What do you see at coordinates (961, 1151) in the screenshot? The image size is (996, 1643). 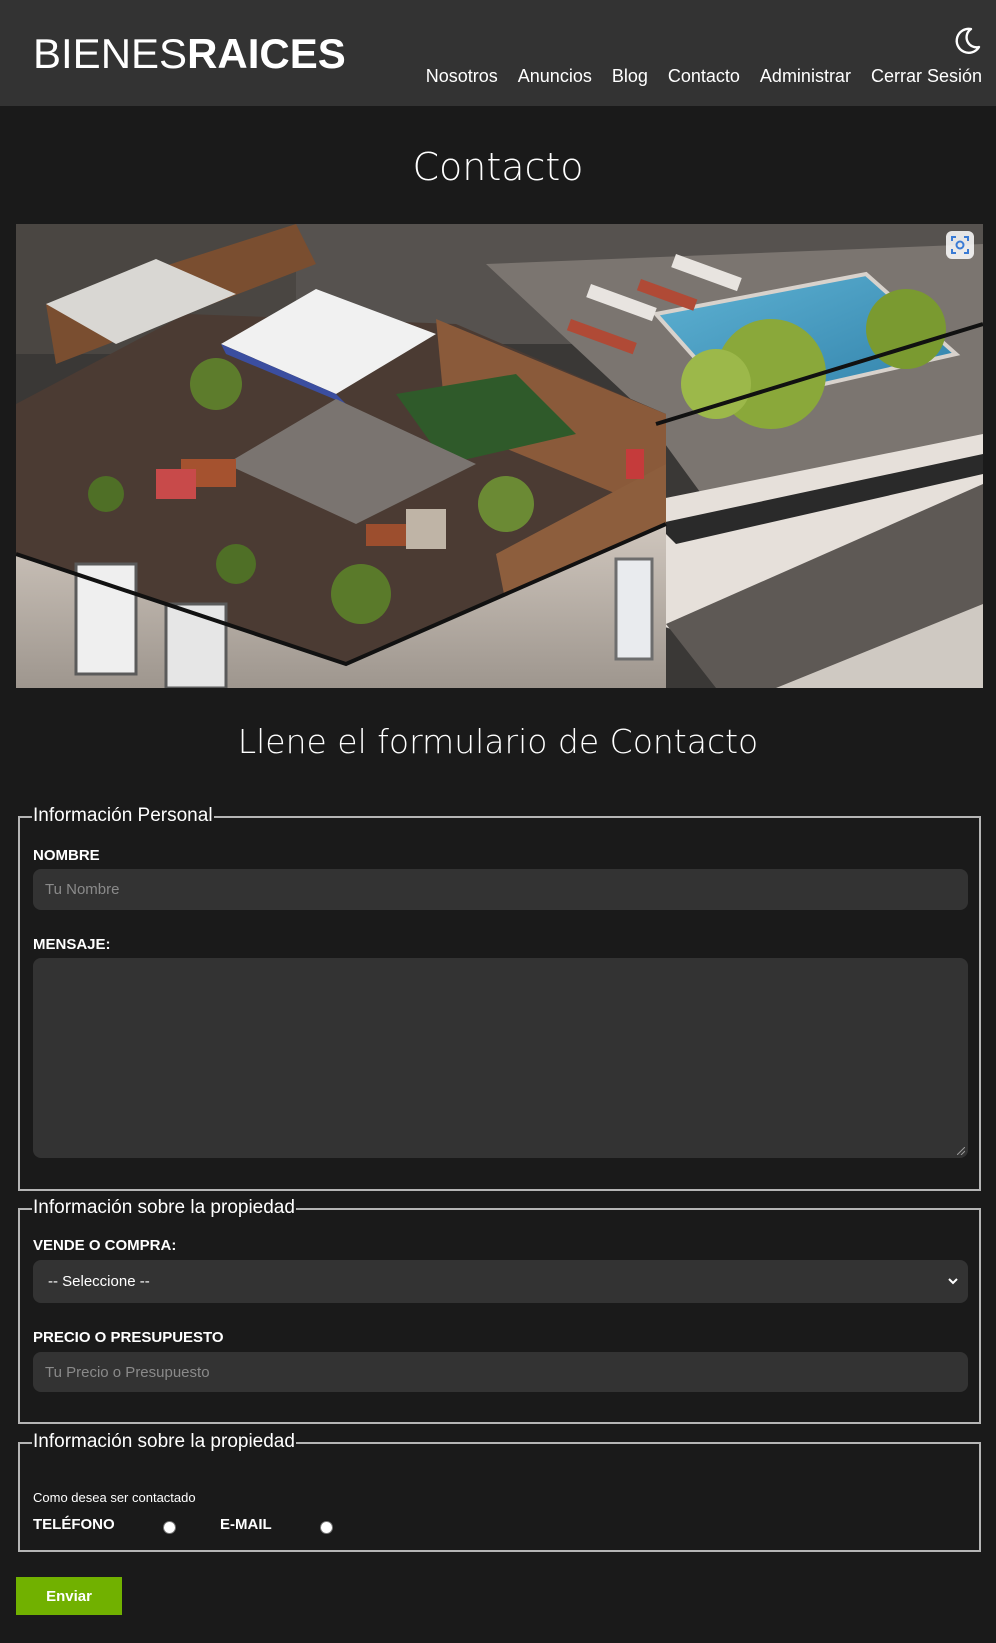 I see `resize-handle-icon` at bounding box center [961, 1151].